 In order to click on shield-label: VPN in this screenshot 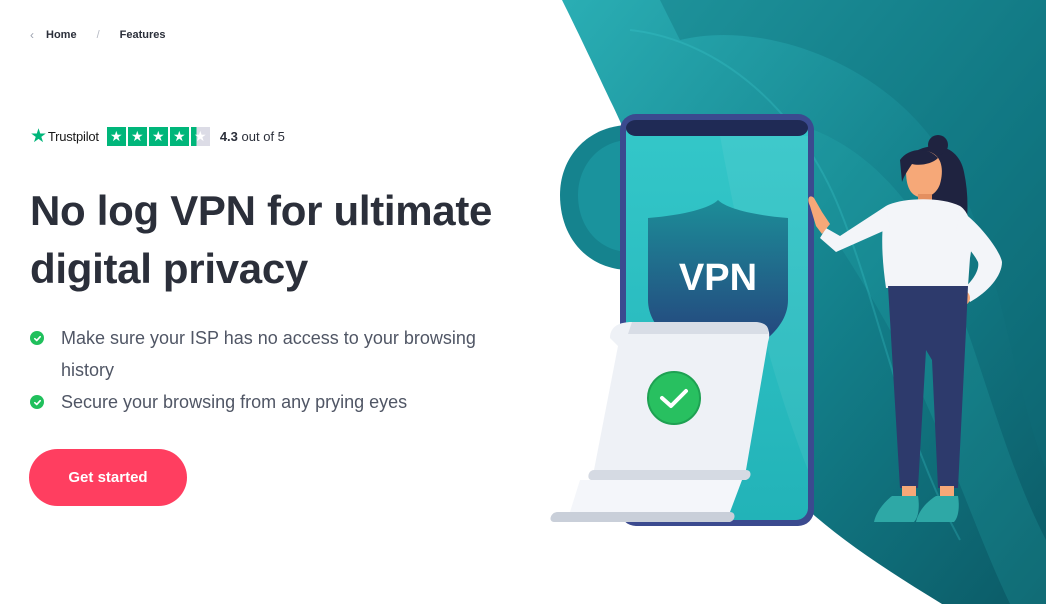, I will do `click(718, 278)`.